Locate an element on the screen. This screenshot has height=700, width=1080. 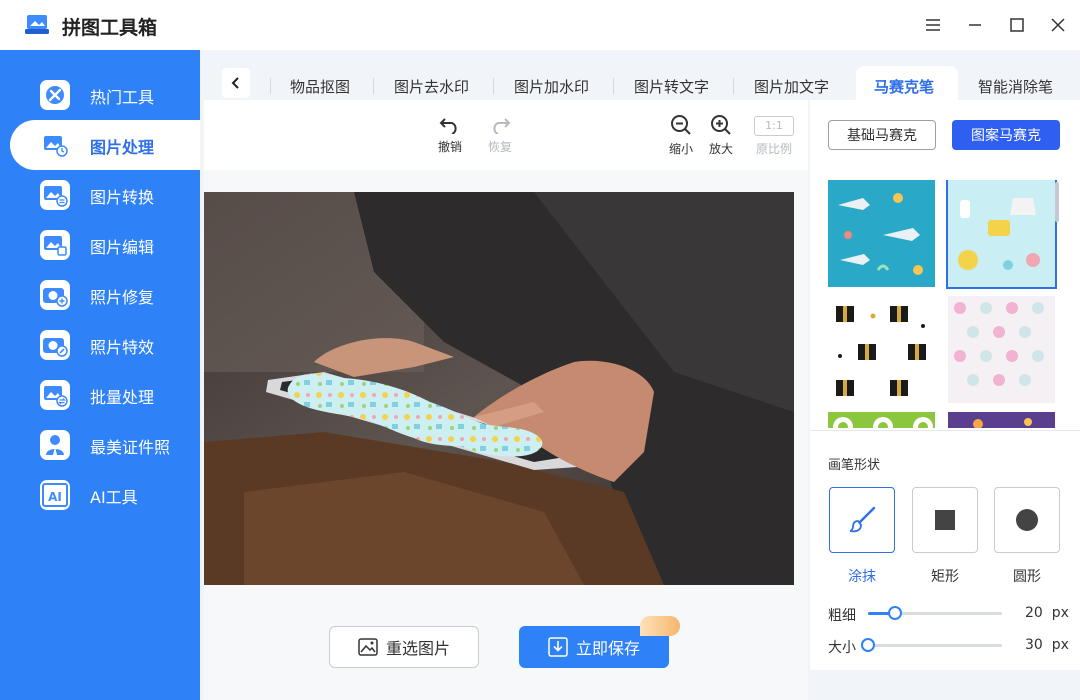
ai-icon: AI is located at coordinates (55, 495).